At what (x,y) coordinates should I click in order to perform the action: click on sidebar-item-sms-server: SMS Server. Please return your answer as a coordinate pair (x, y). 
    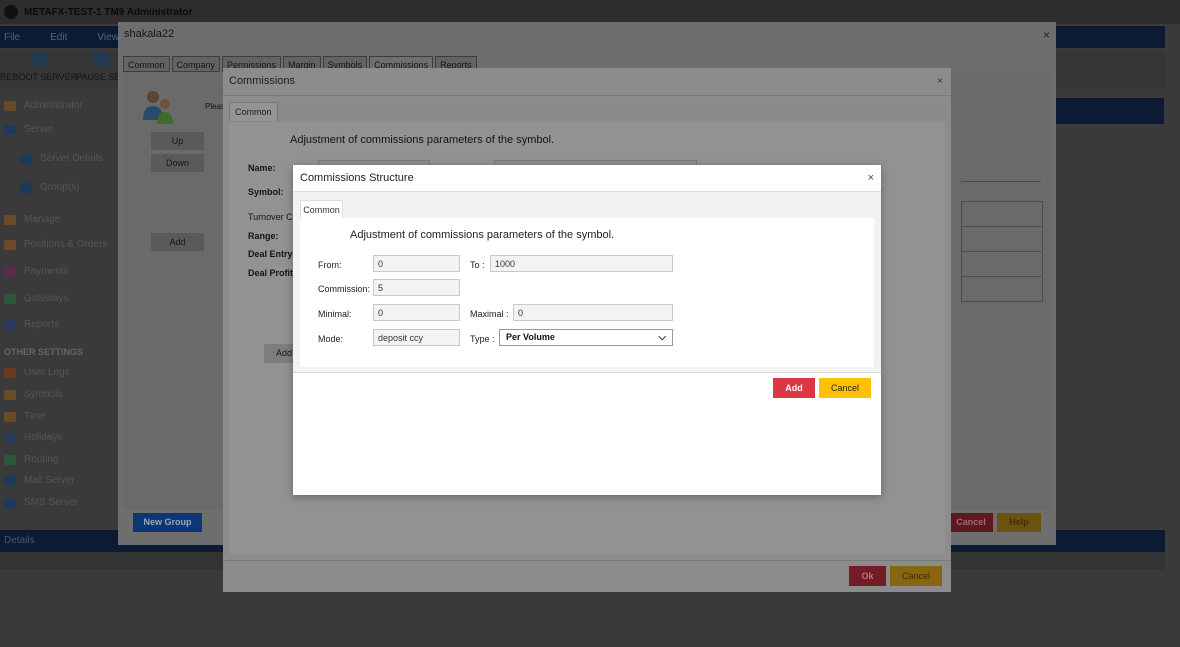
    Looking at the image, I should click on (41, 502).